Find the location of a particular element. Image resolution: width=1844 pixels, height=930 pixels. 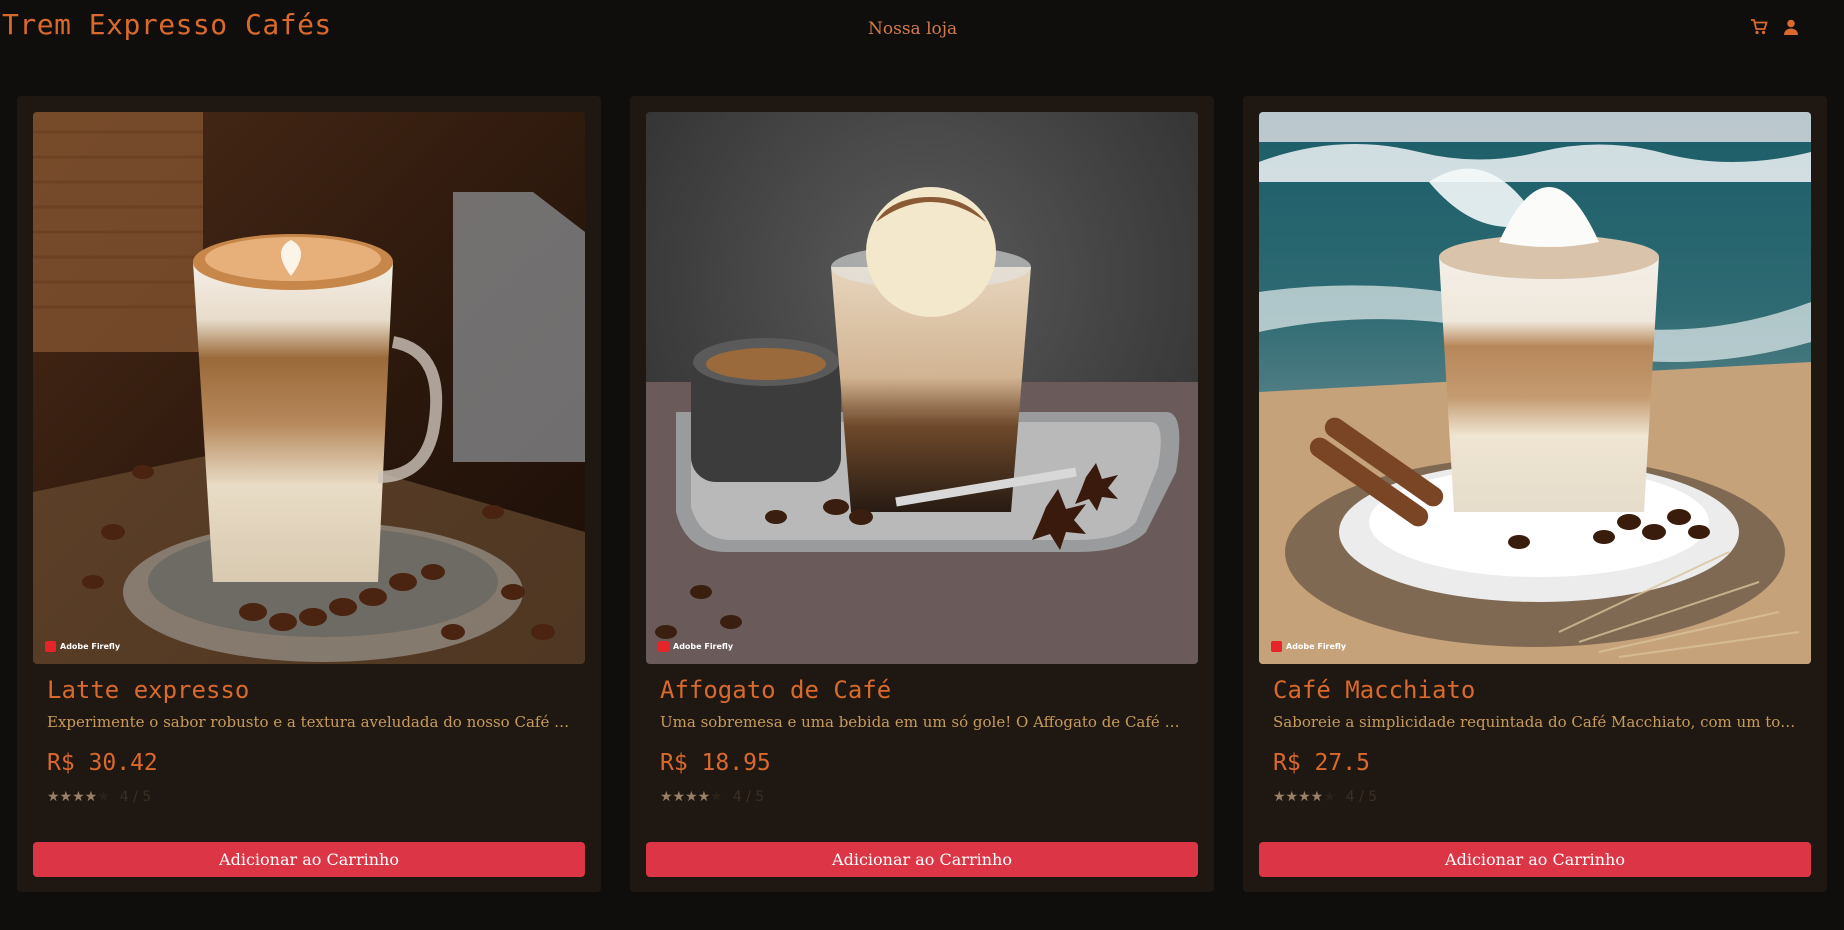

product-title: Affogato de Café is located at coordinates (775, 690).